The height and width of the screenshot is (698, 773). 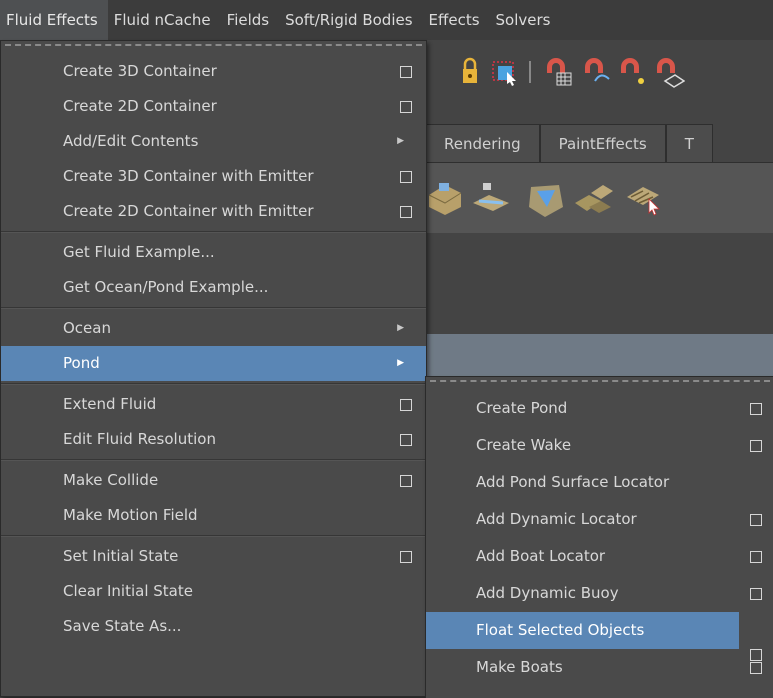 I want to click on magnet-point-icon, so click(x=634, y=72).